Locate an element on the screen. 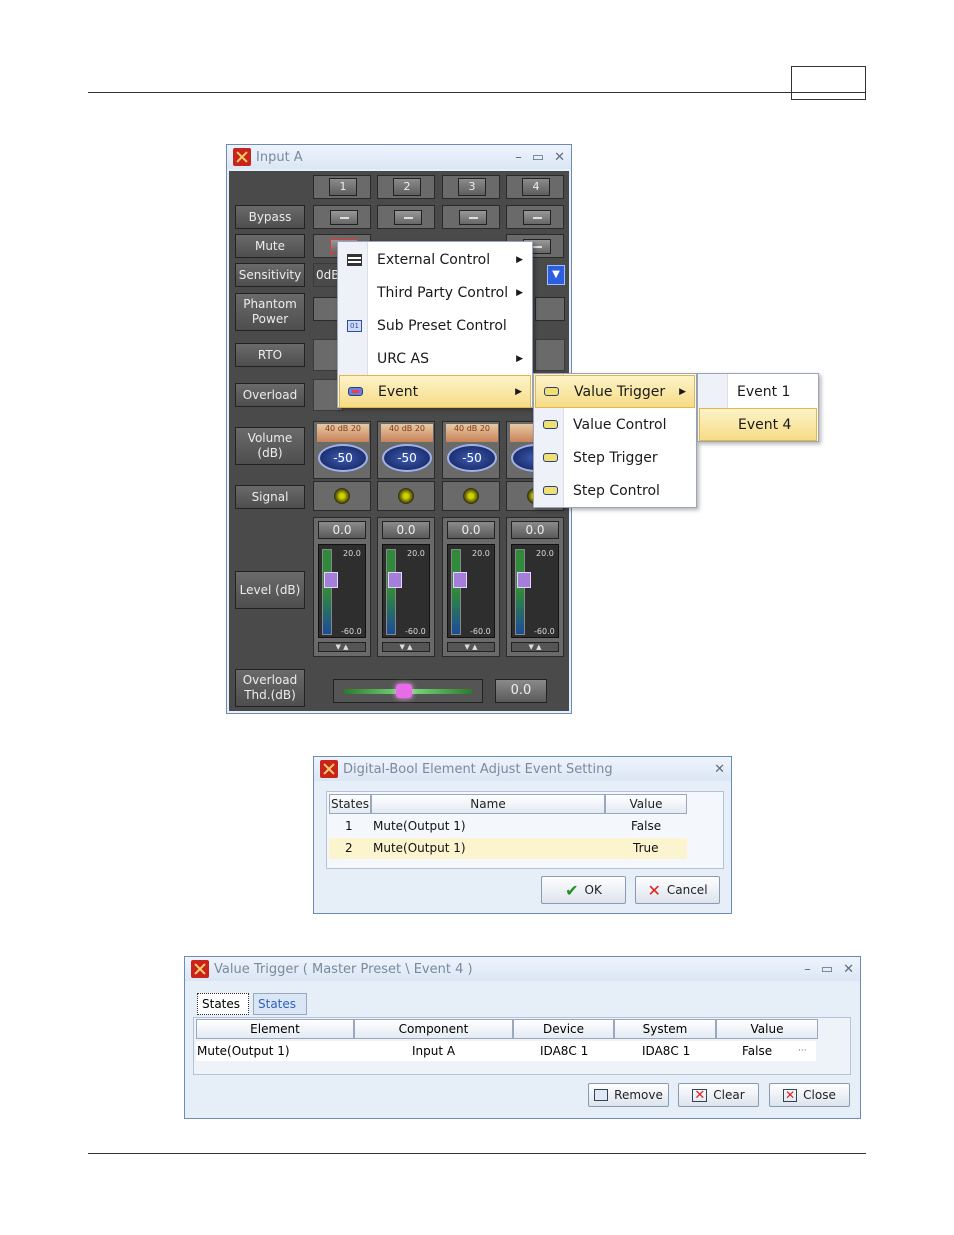 The image size is (954, 1235). table-cell: 1 is located at coordinates (349, 826).